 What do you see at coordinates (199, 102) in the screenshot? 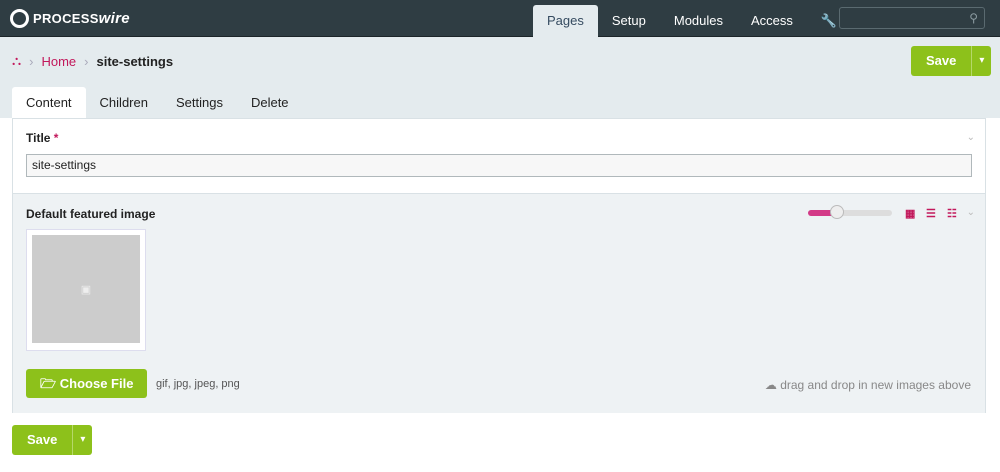
I see `tab-settings: Settings` at bounding box center [199, 102].